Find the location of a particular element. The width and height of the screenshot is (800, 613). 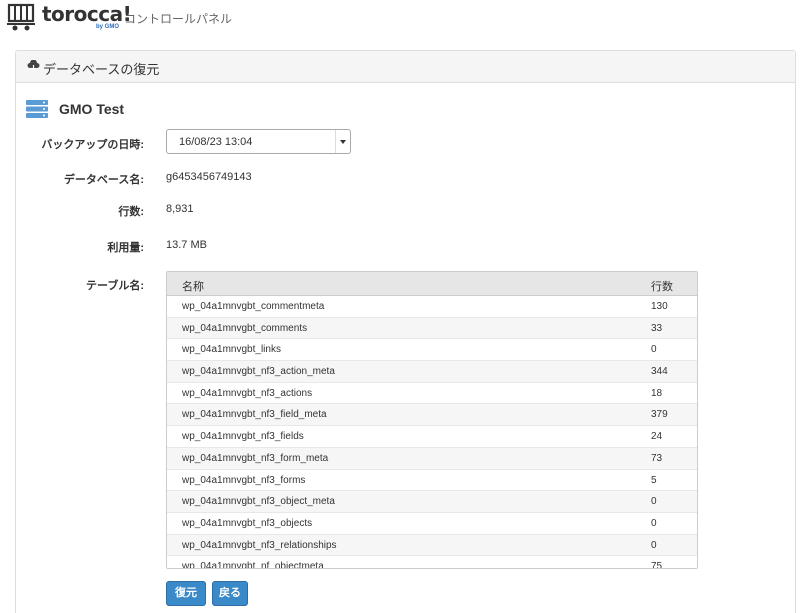

table-count-cell: 5 is located at coordinates (654, 480).